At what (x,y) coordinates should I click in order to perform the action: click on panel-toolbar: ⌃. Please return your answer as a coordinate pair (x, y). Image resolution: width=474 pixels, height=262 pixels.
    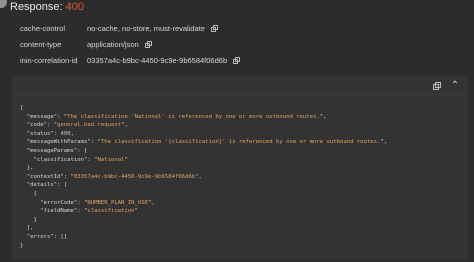
    Looking at the image, I should click on (446, 86).